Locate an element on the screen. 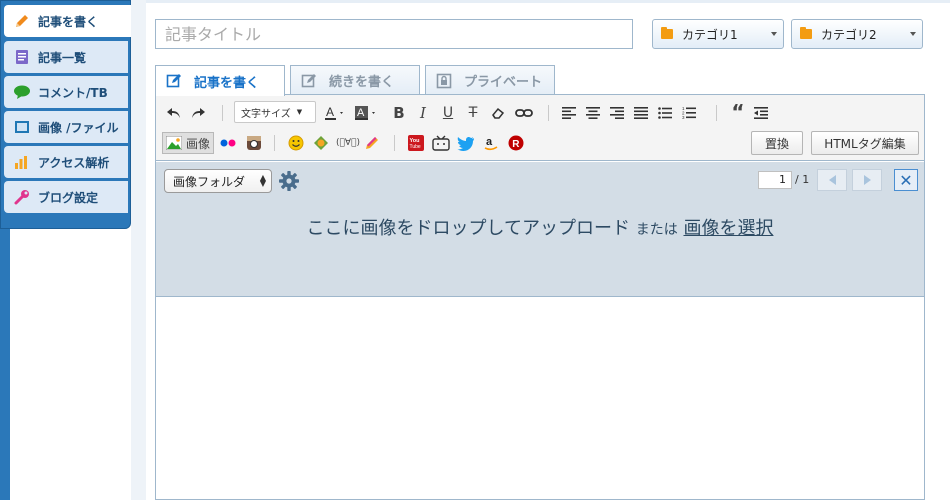  image-button-label: 画像 is located at coordinates (198, 143).